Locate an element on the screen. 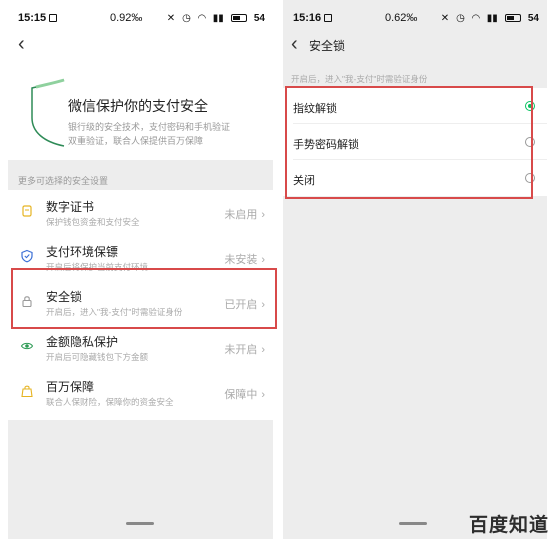  nav-bar: ‹ 安全锁 is located at coordinates (415, 45).